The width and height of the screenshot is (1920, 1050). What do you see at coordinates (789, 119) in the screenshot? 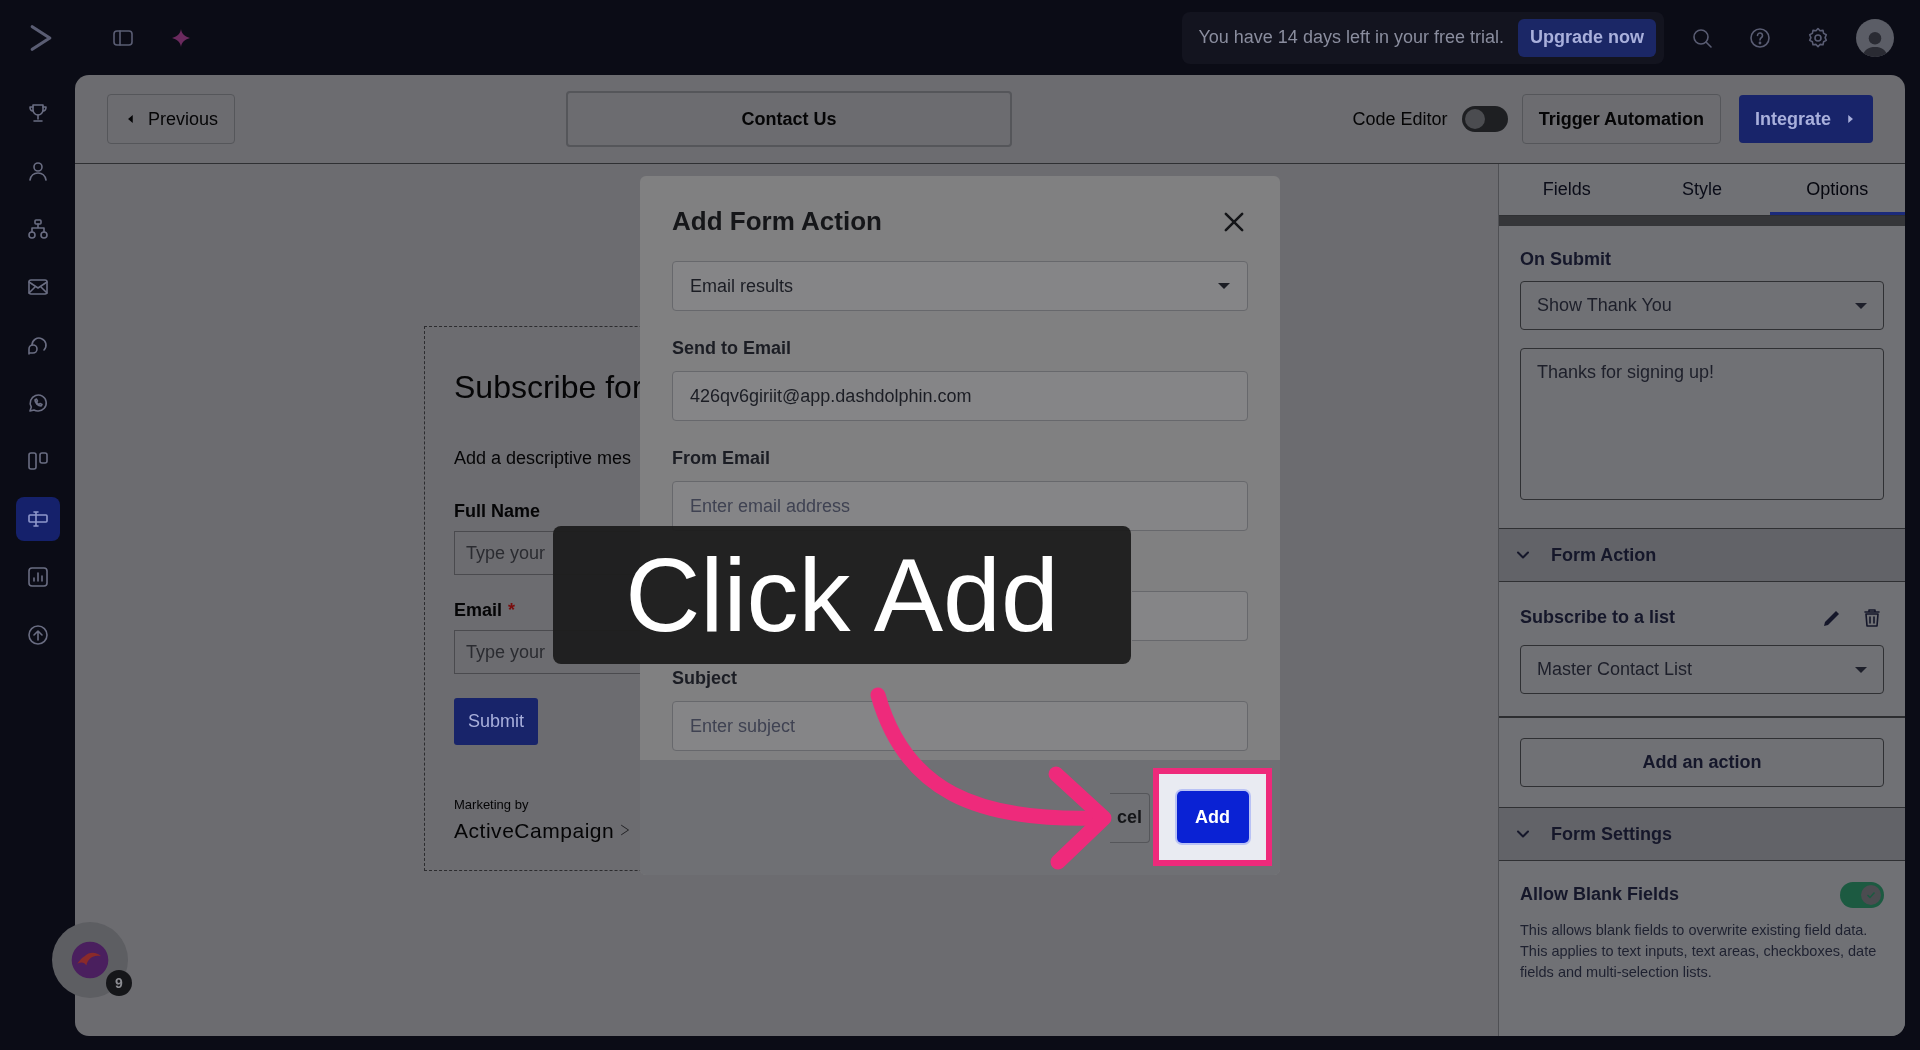
I see `form-name-field: Contact Us` at bounding box center [789, 119].